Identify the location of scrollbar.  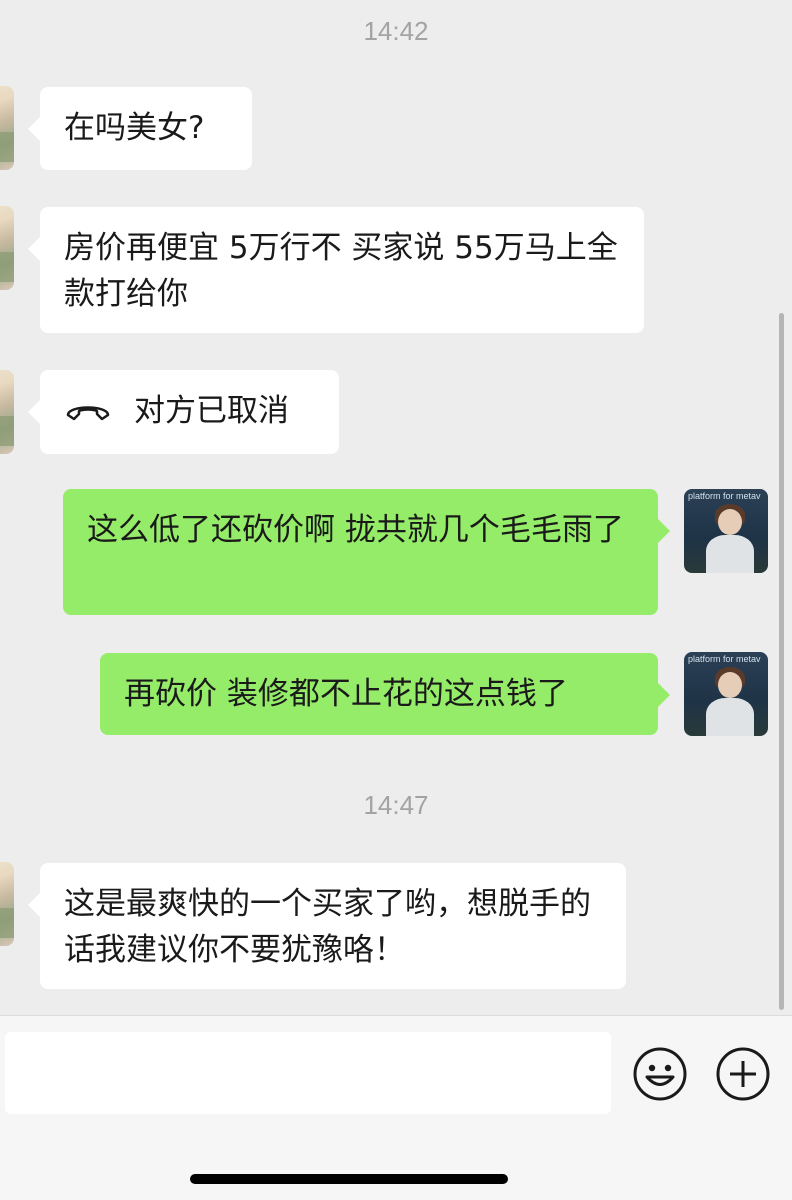
(781, 661).